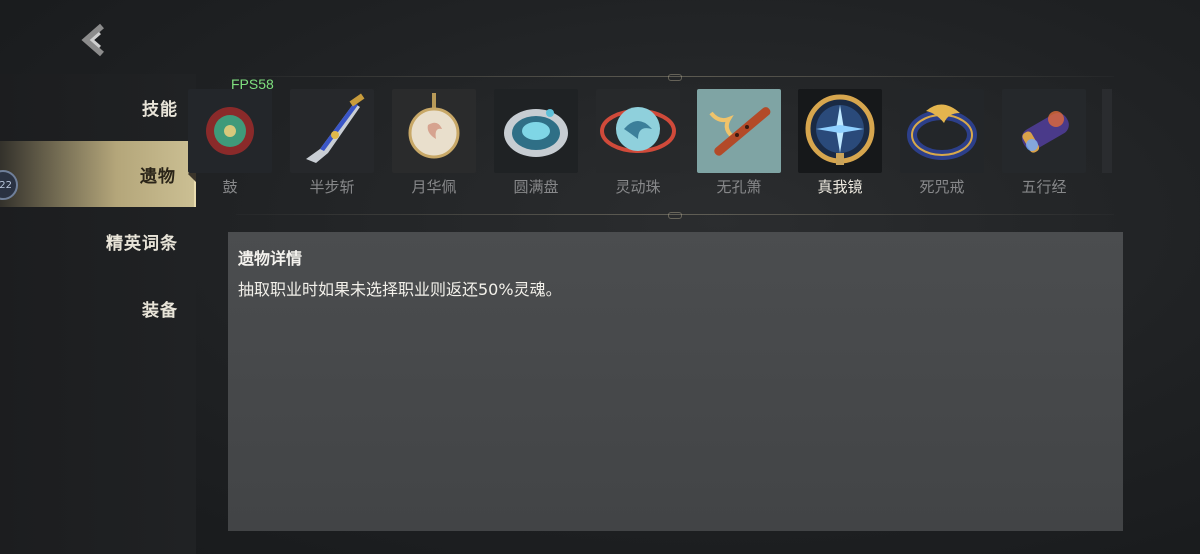 This screenshot has width=1200, height=554. Describe the element at coordinates (638, 131) in the screenshot. I see `orb-relic-icon` at that location.